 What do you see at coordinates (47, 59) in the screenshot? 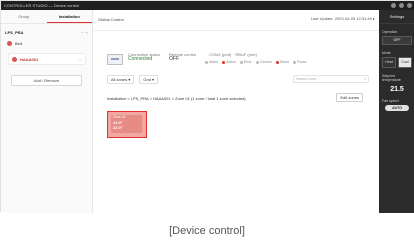
I see `tree-item-device: HAAA001 ⋯` at bounding box center [47, 59].